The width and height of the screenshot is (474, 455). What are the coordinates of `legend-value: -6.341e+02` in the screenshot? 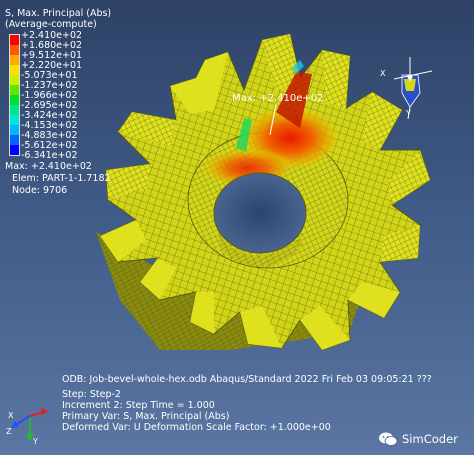 It's located at (49, 155).